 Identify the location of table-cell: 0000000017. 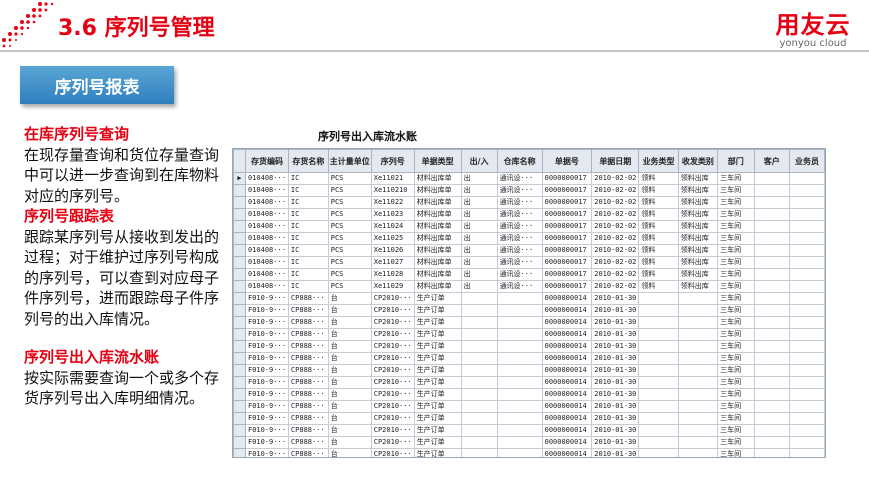
(567, 238).